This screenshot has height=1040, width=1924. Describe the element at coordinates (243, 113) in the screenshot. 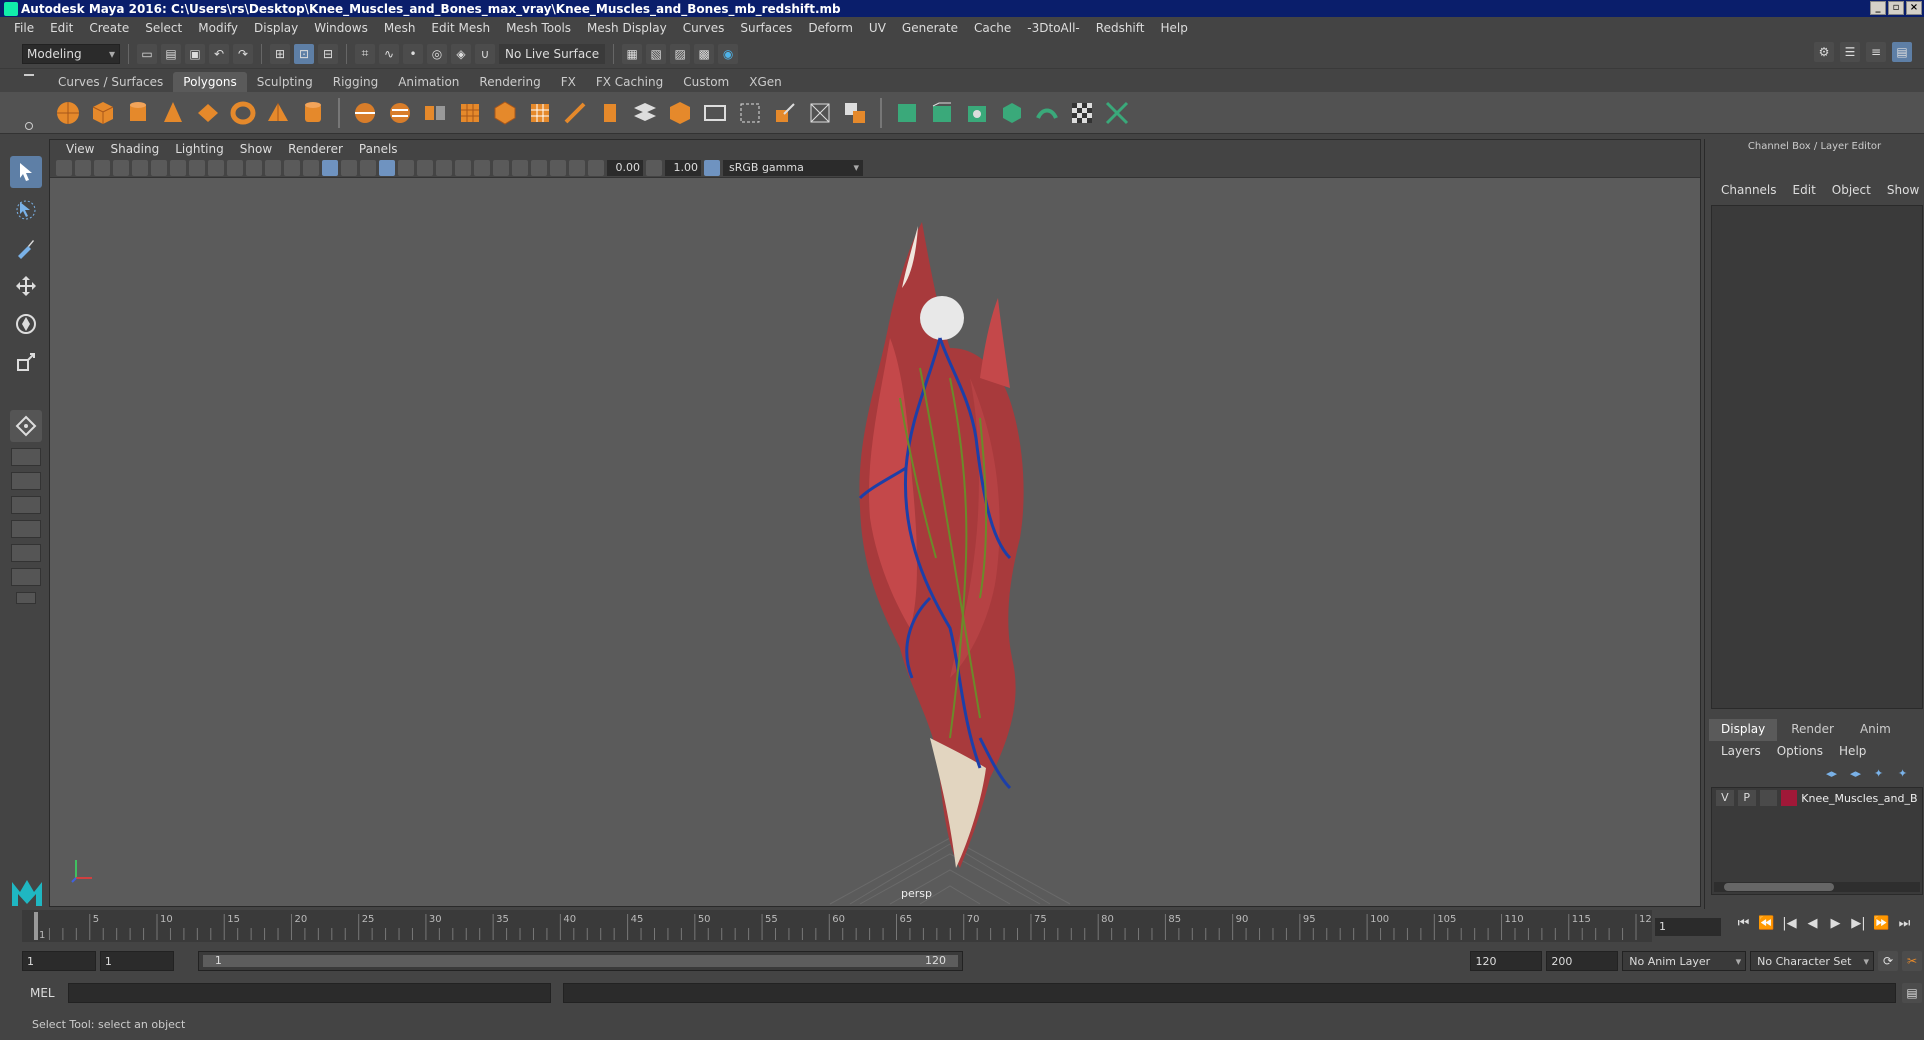

I see `poly-torus-icon` at that location.